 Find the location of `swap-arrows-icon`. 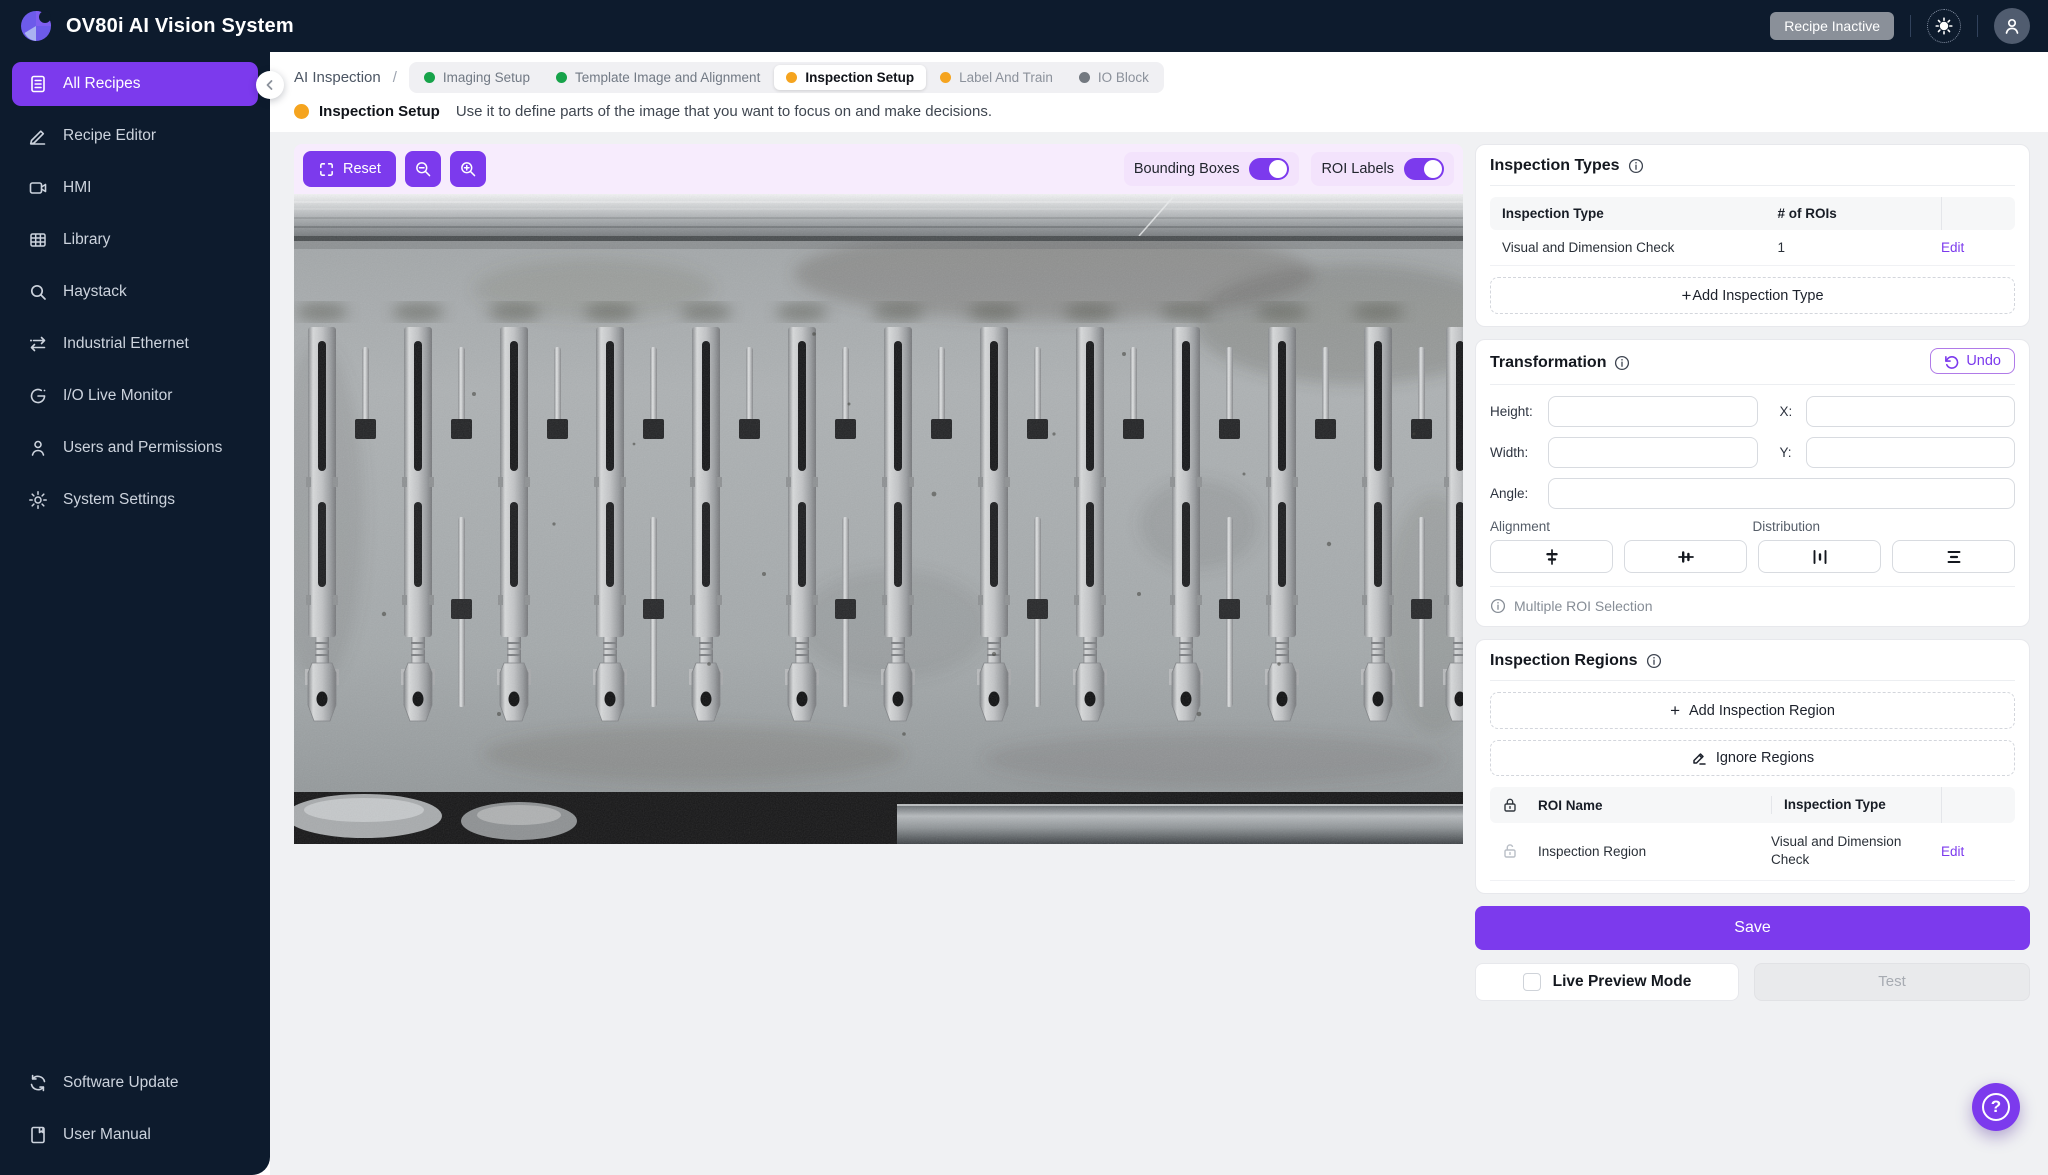

swap-arrows-icon is located at coordinates (38, 344).